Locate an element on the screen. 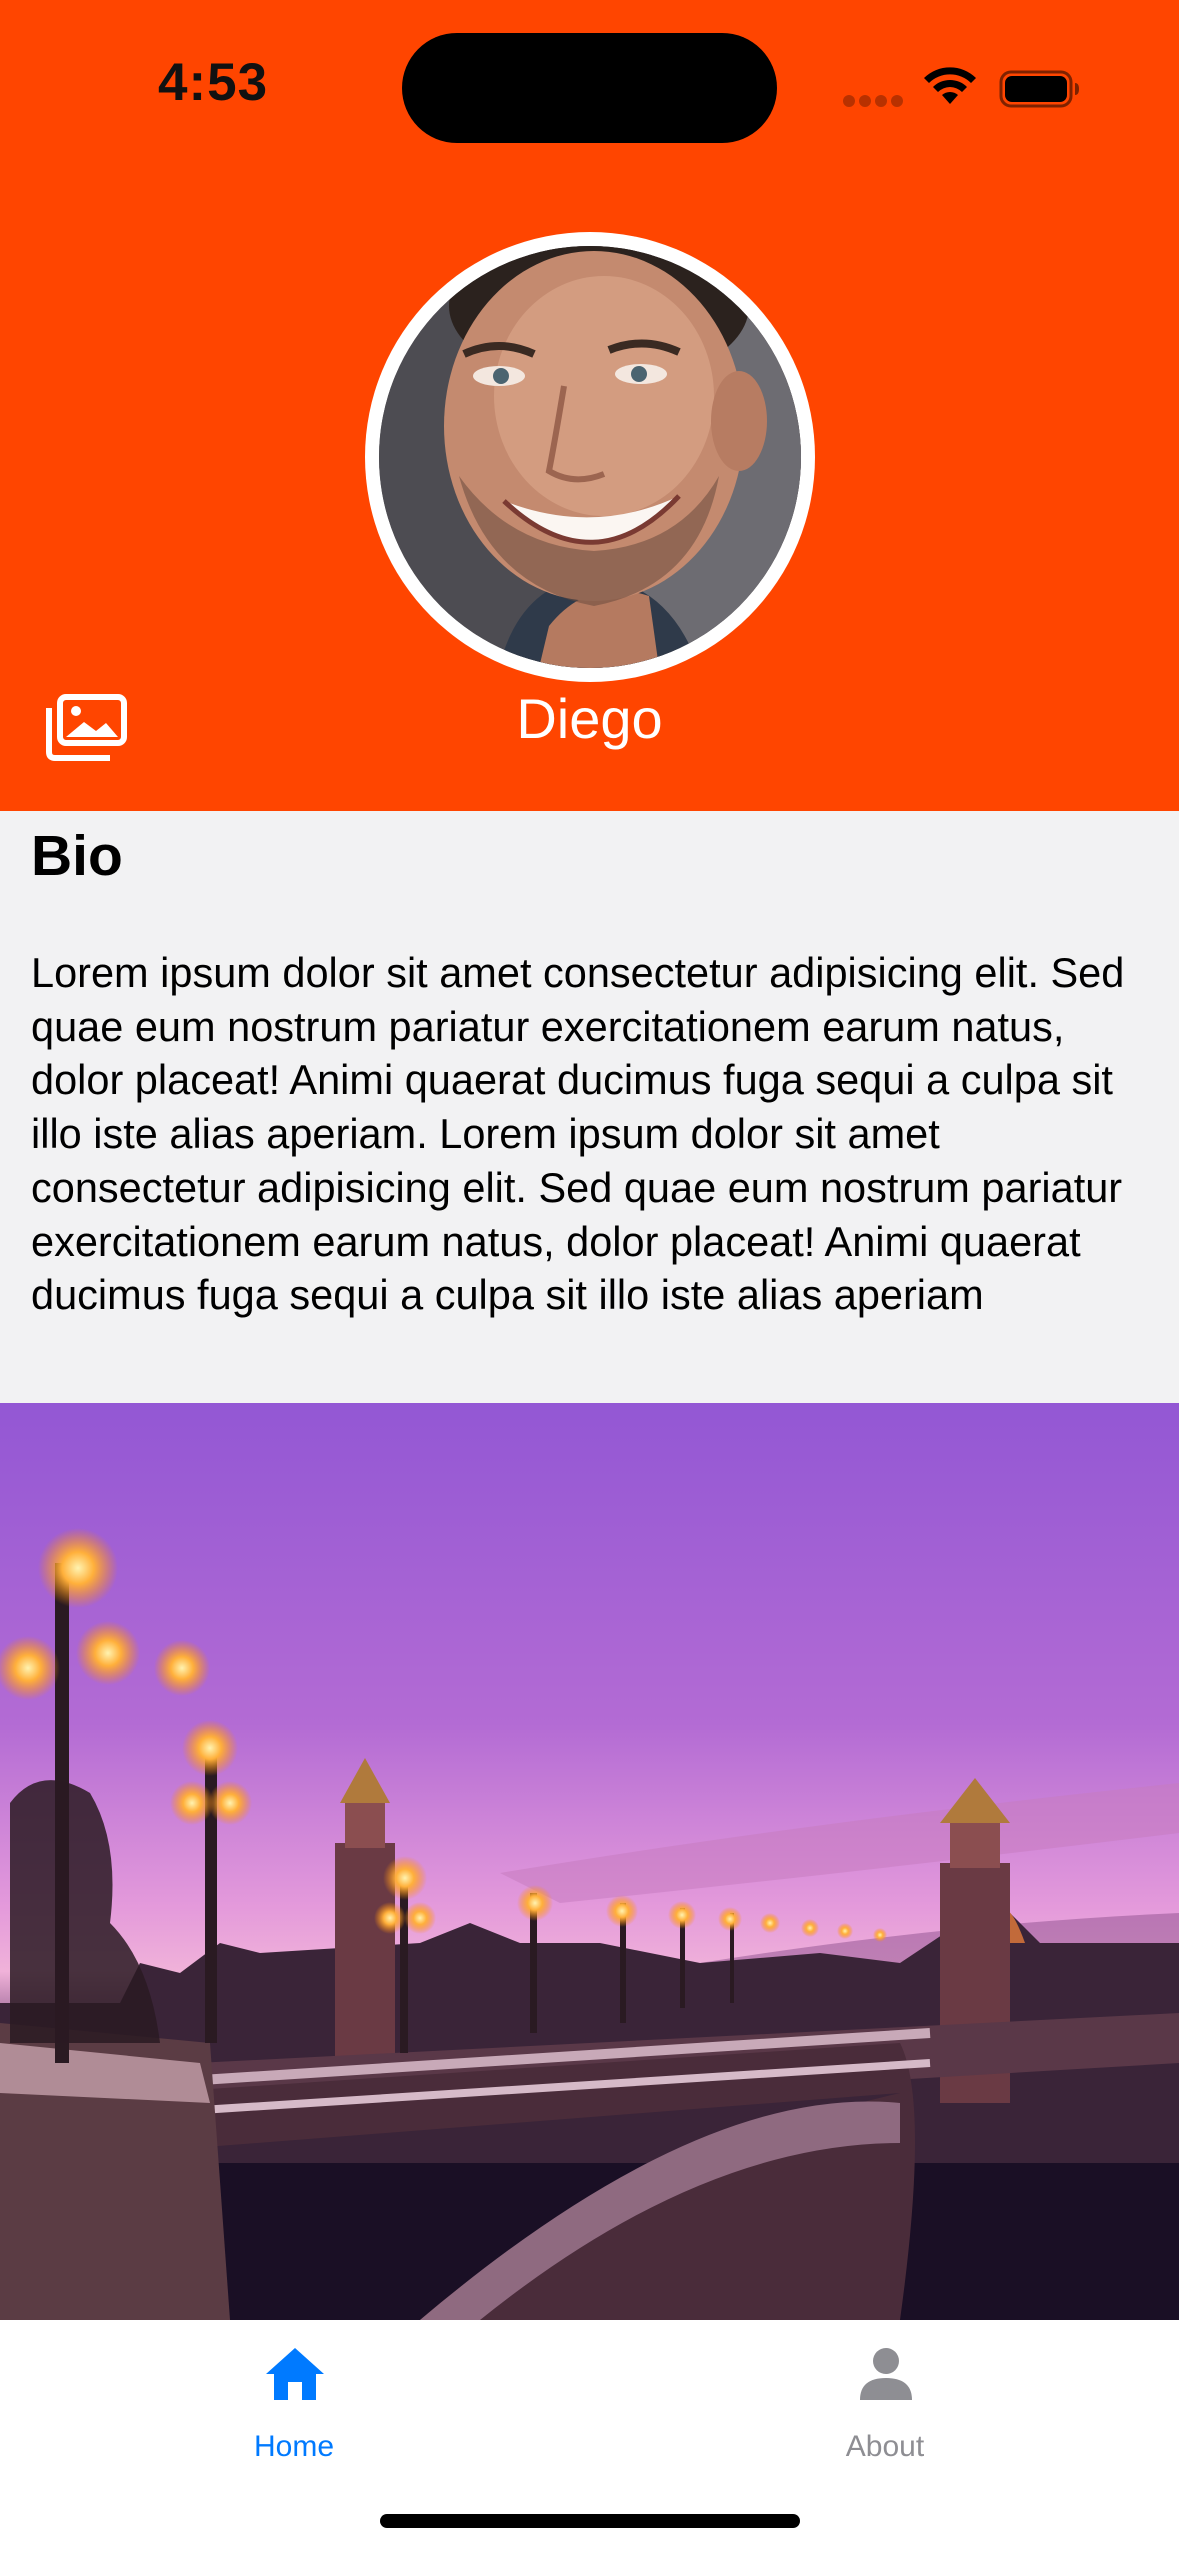  status-indicators is located at coordinates (963, 90).